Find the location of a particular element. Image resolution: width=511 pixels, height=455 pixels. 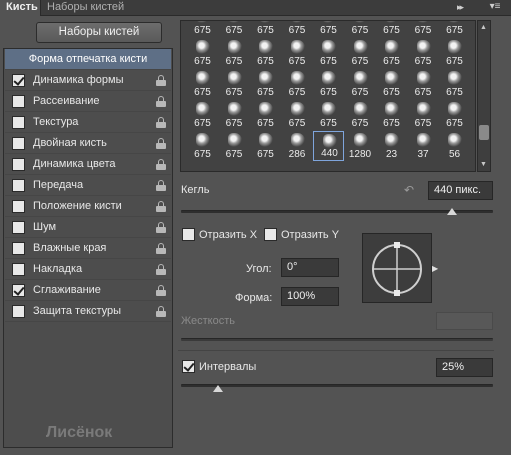

panel-menu-icon: ▾≡ is located at coordinates (495, 7).